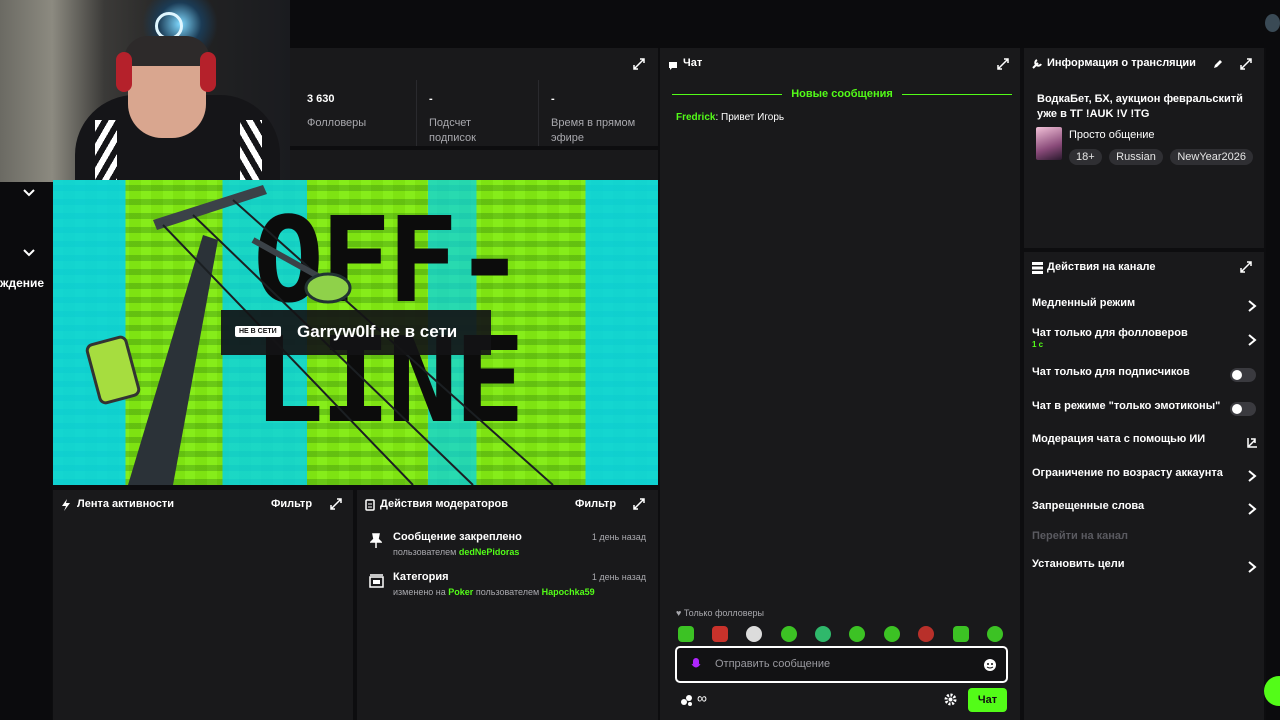 The height and width of the screenshot is (720, 1280). Describe the element at coordinates (22, 283) in the screenshot. I see `sidebar-cut-label: ждение` at that location.